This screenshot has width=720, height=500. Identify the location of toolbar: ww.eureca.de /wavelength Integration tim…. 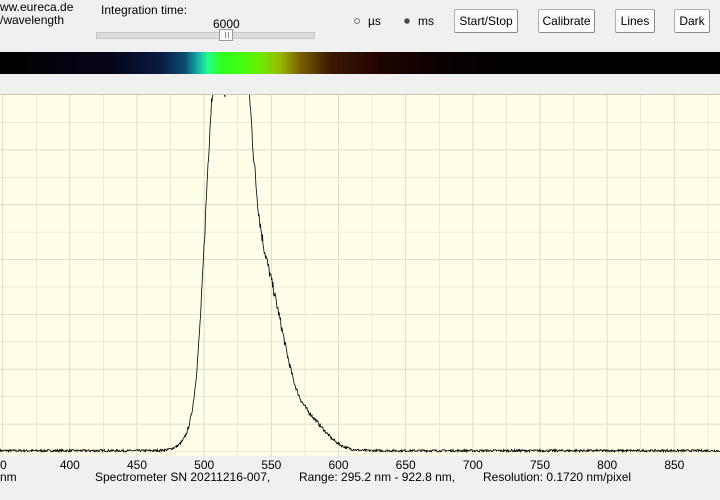
(360, 26).